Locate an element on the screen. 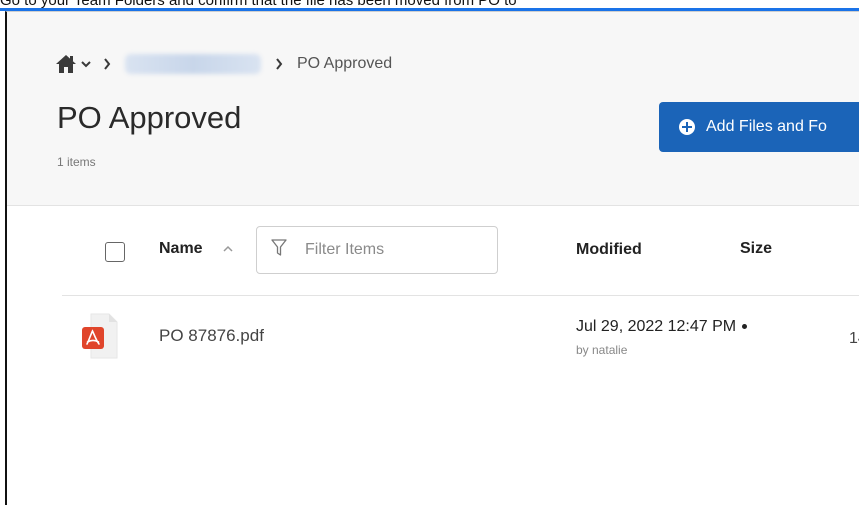 The width and height of the screenshot is (859, 505). pdf-file-icon is located at coordinates (99, 336).